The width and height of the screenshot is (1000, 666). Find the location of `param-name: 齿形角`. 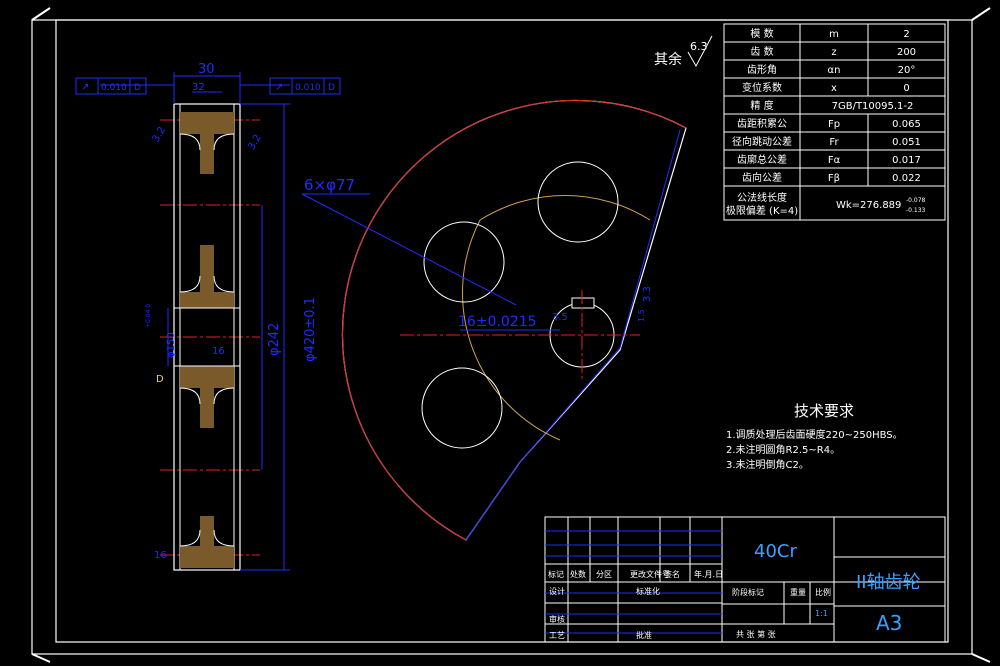

param-name: 齿形角 is located at coordinates (762, 70).